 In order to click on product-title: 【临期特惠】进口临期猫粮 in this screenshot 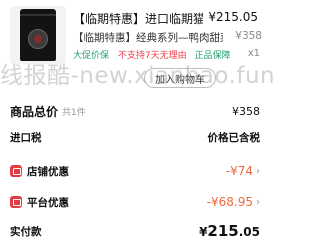, I will do `click(138, 18)`.